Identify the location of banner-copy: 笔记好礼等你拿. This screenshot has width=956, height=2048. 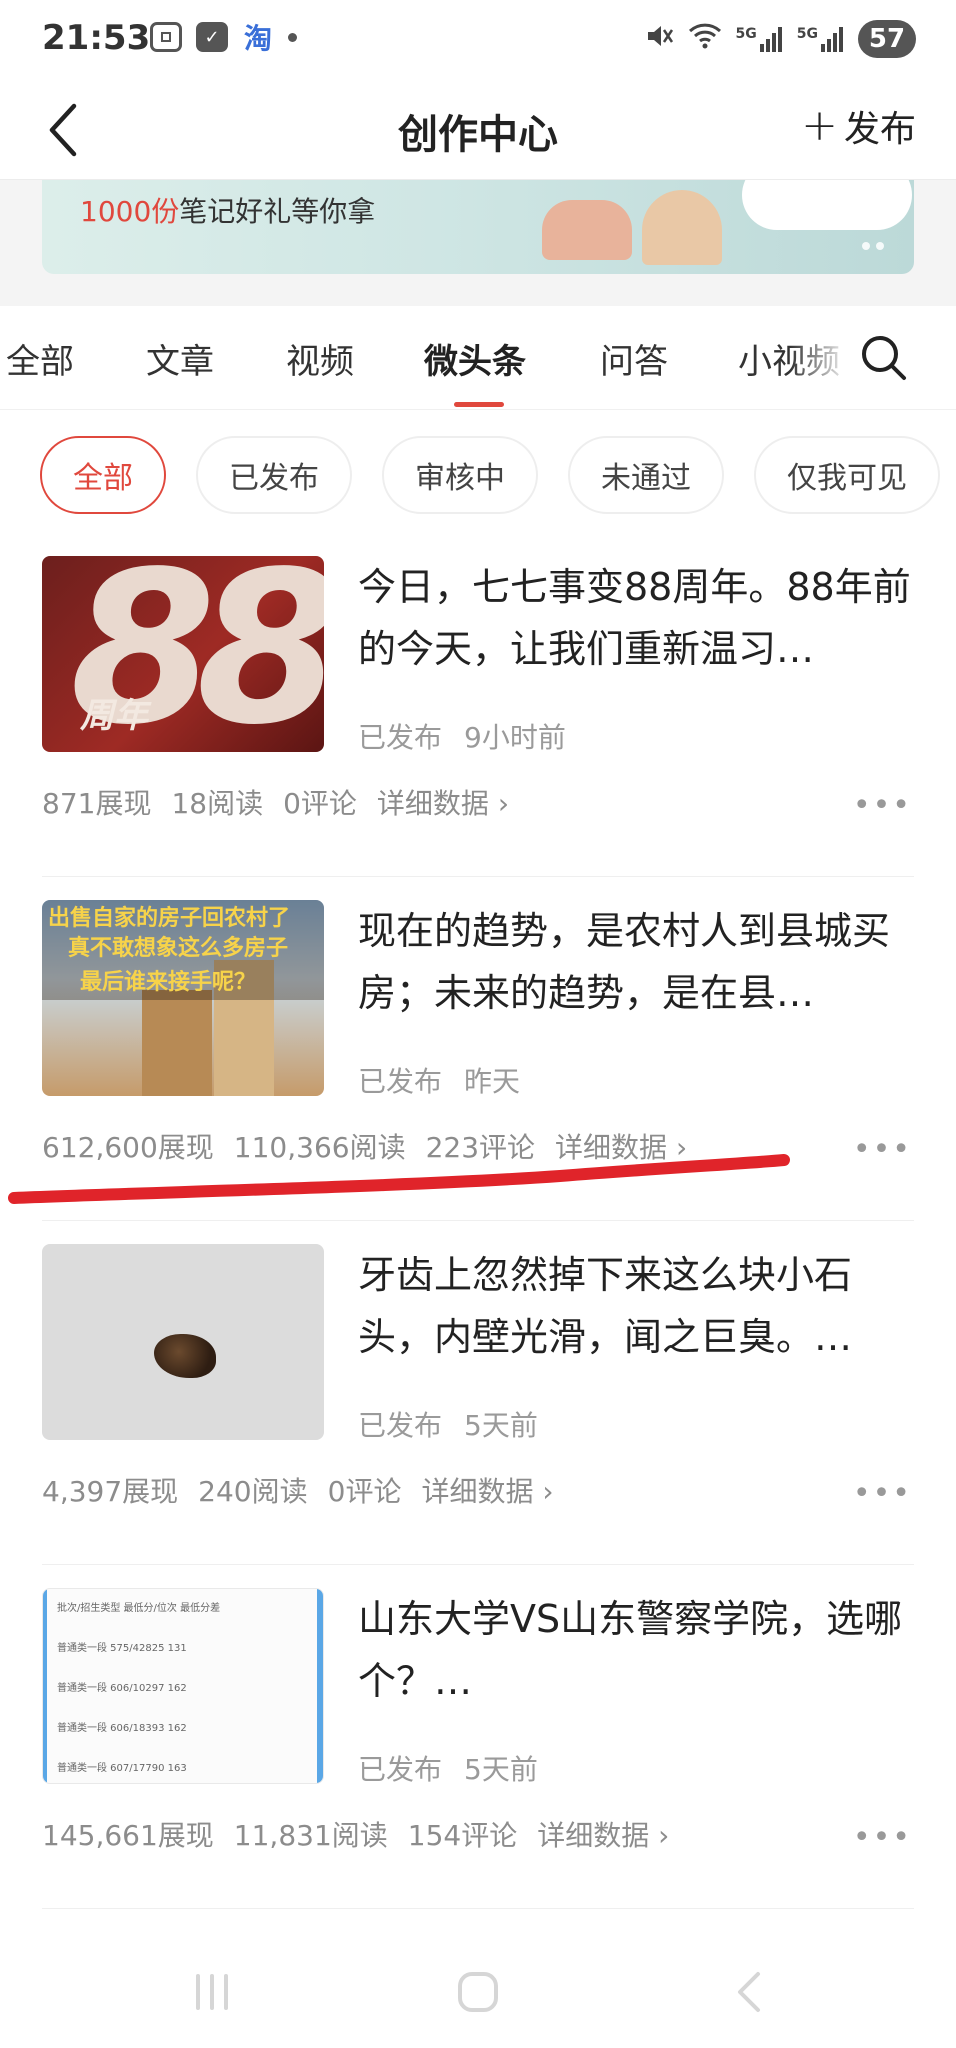
(277, 211).